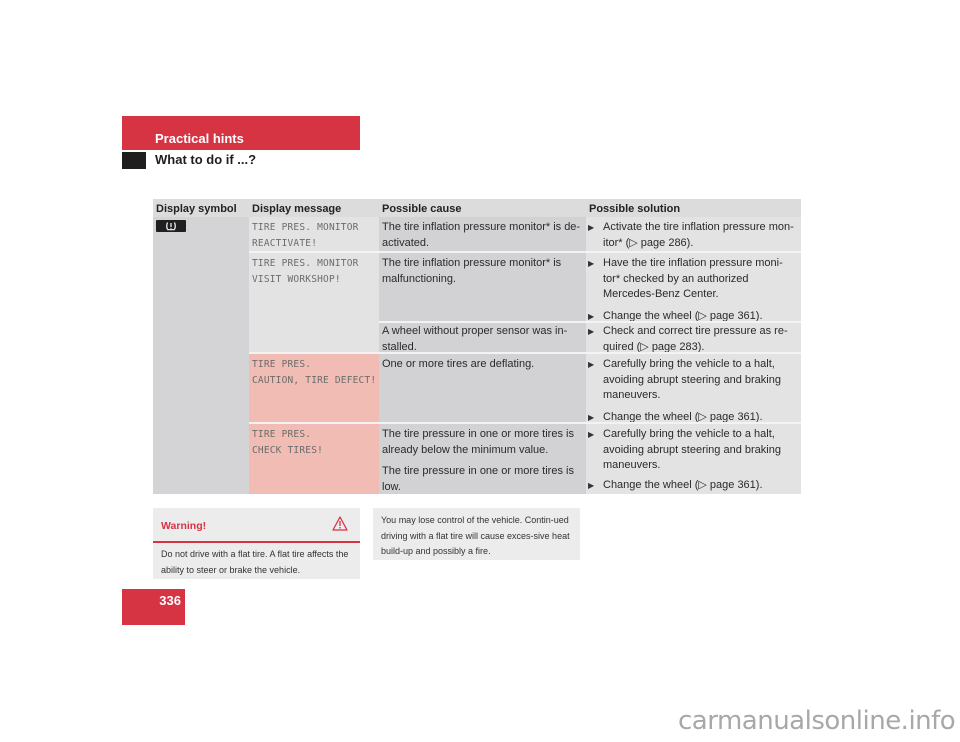 The image size is (960, 742). I want to click on column-header-possible-cause: Possible cause, so click(482, 208).